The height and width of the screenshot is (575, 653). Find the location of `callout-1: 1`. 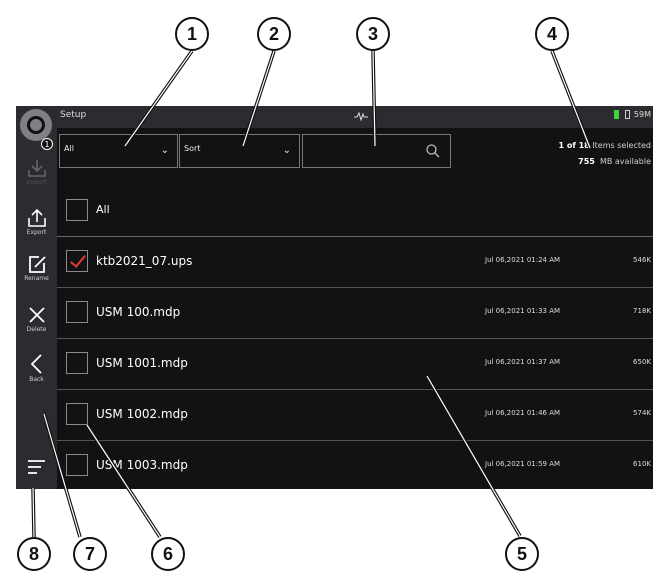

callout-1: 1 is located at coordinates (192, 34).